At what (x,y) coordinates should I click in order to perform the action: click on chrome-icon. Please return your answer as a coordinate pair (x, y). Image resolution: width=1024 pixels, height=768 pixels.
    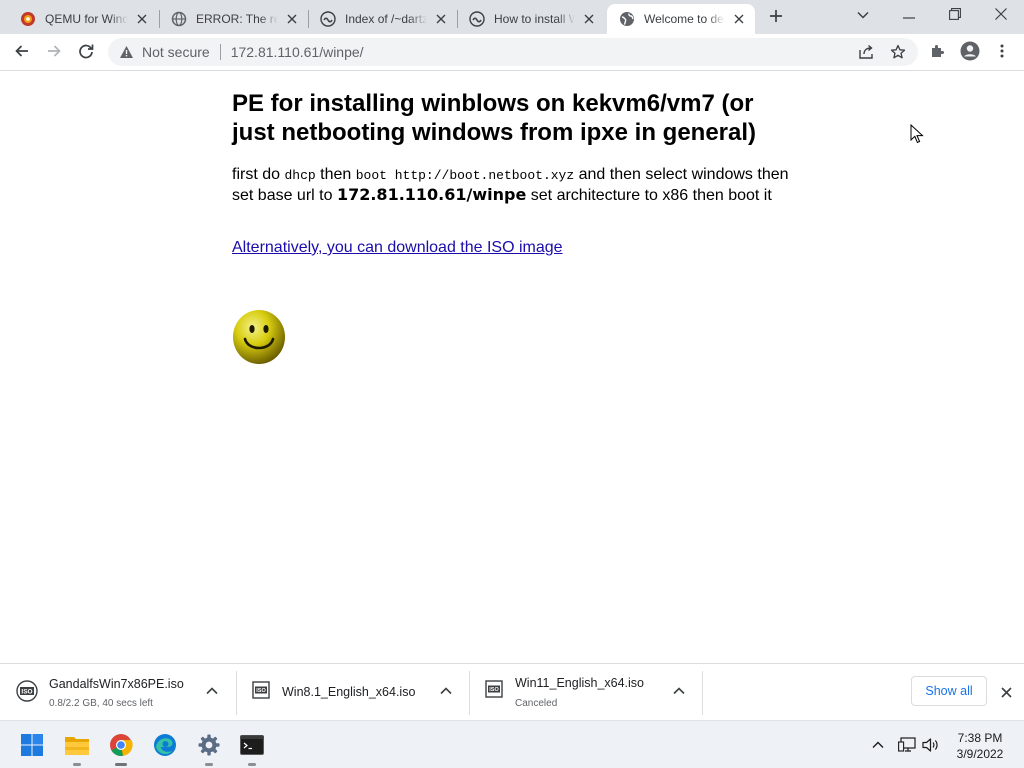
    Looking at the image, I should click on (121, 747).